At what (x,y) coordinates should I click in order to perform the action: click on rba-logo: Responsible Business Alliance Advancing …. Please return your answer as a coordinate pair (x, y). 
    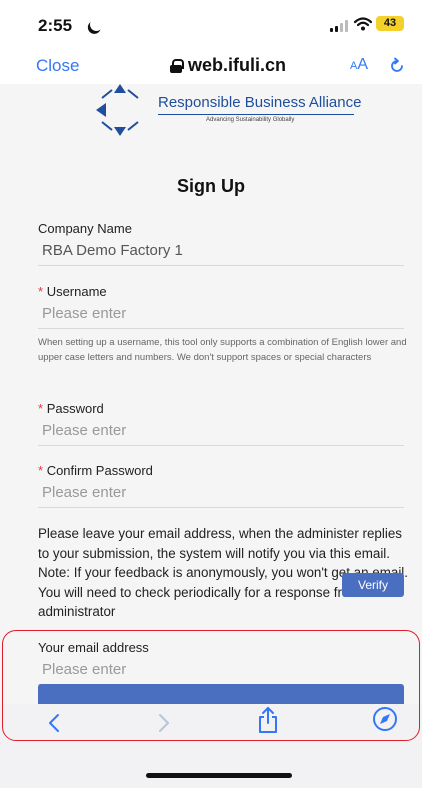
    Looking at the image, I should click on (225, 110).